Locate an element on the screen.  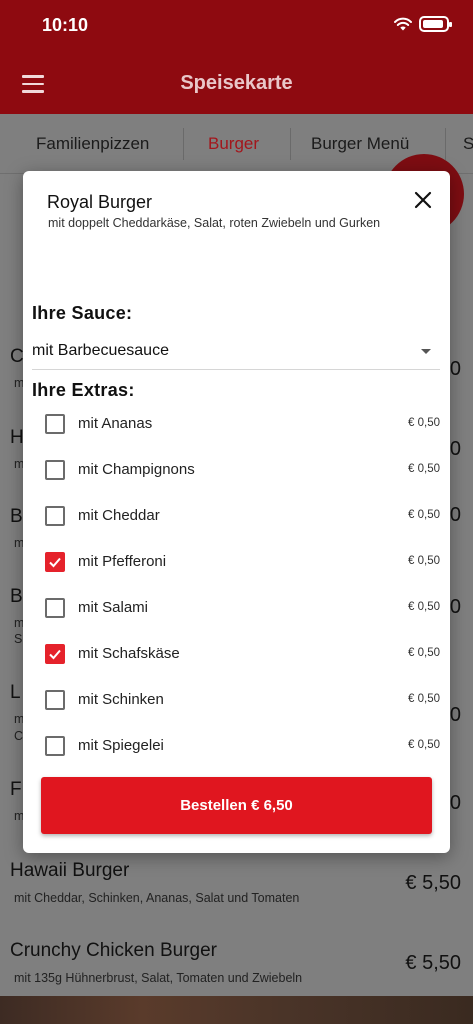
tab-familienpizzen: Familienpizzen is located at coordinates (92, 144).